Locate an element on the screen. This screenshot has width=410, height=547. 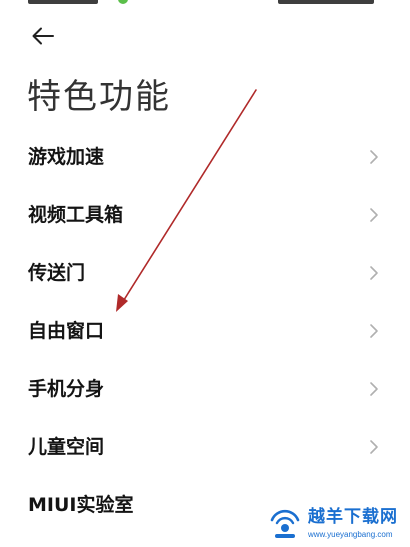
list-item-label: 自由窗口 is located at coordinates (66, 331).